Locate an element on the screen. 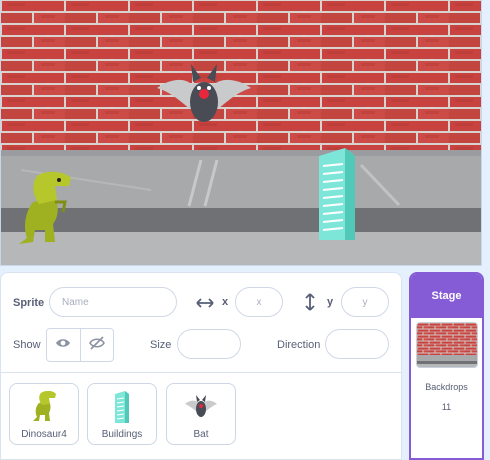 Image resolution: width=490 pixels, height=460 pixels. direction-input is located at coordinates (357, 344).